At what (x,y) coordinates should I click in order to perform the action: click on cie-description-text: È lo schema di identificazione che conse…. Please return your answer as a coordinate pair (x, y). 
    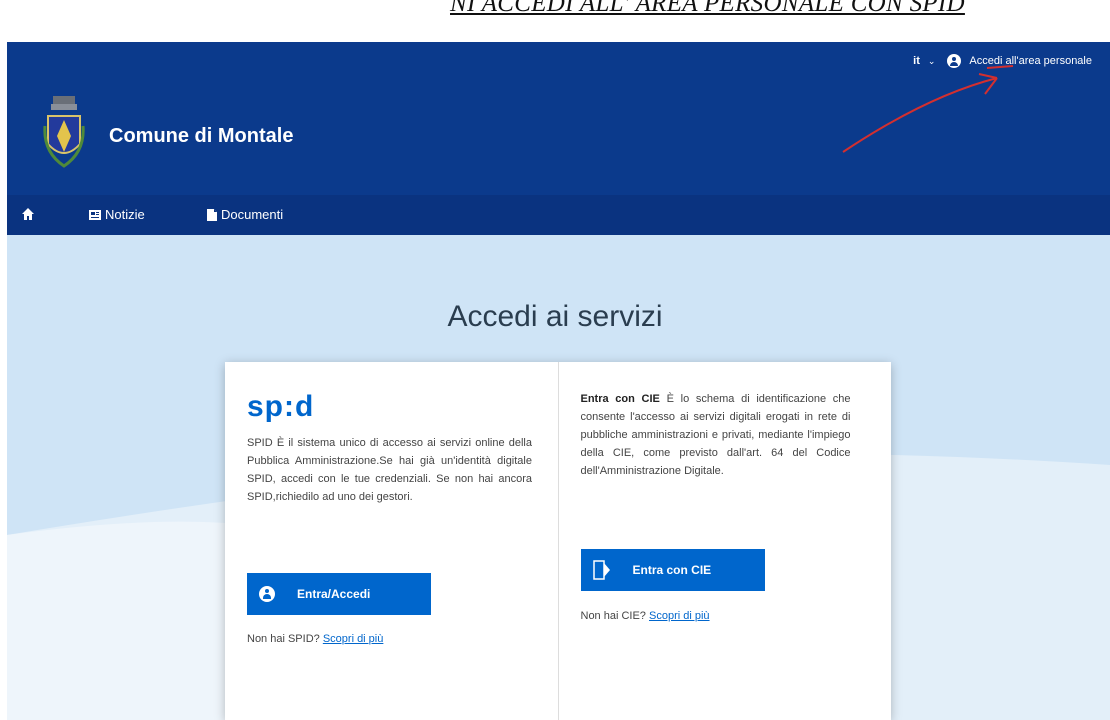
    Looking at the image, I should click on (715, 435).